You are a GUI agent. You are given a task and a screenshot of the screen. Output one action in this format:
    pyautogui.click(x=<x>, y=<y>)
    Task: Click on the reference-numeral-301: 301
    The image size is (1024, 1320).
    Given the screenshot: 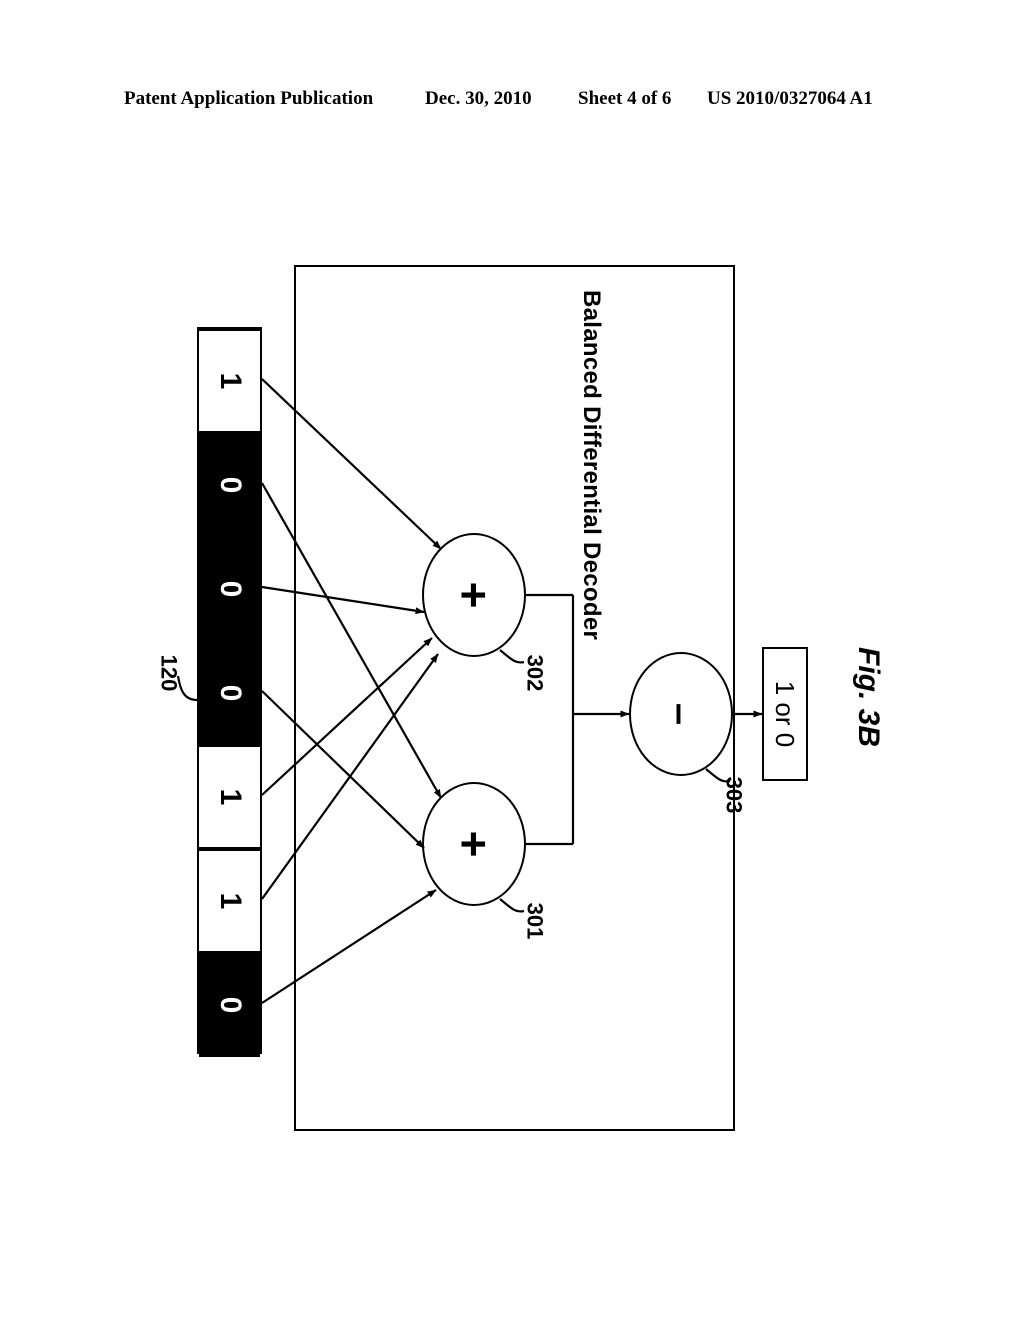 What is the action you would take?
    pyautogui.click(x=535, y=921)
    